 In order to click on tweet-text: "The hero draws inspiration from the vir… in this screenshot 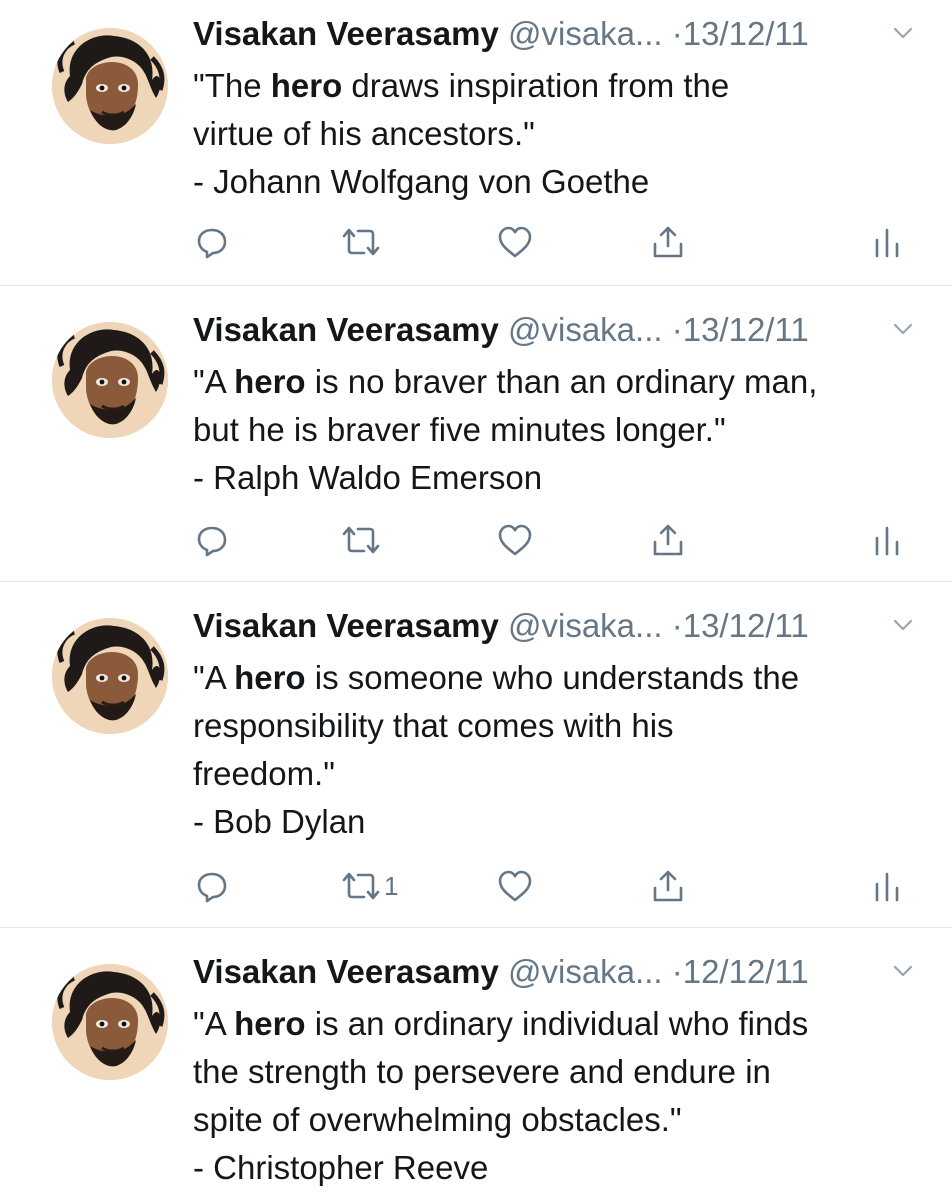, I will do `click(461, 133)`.